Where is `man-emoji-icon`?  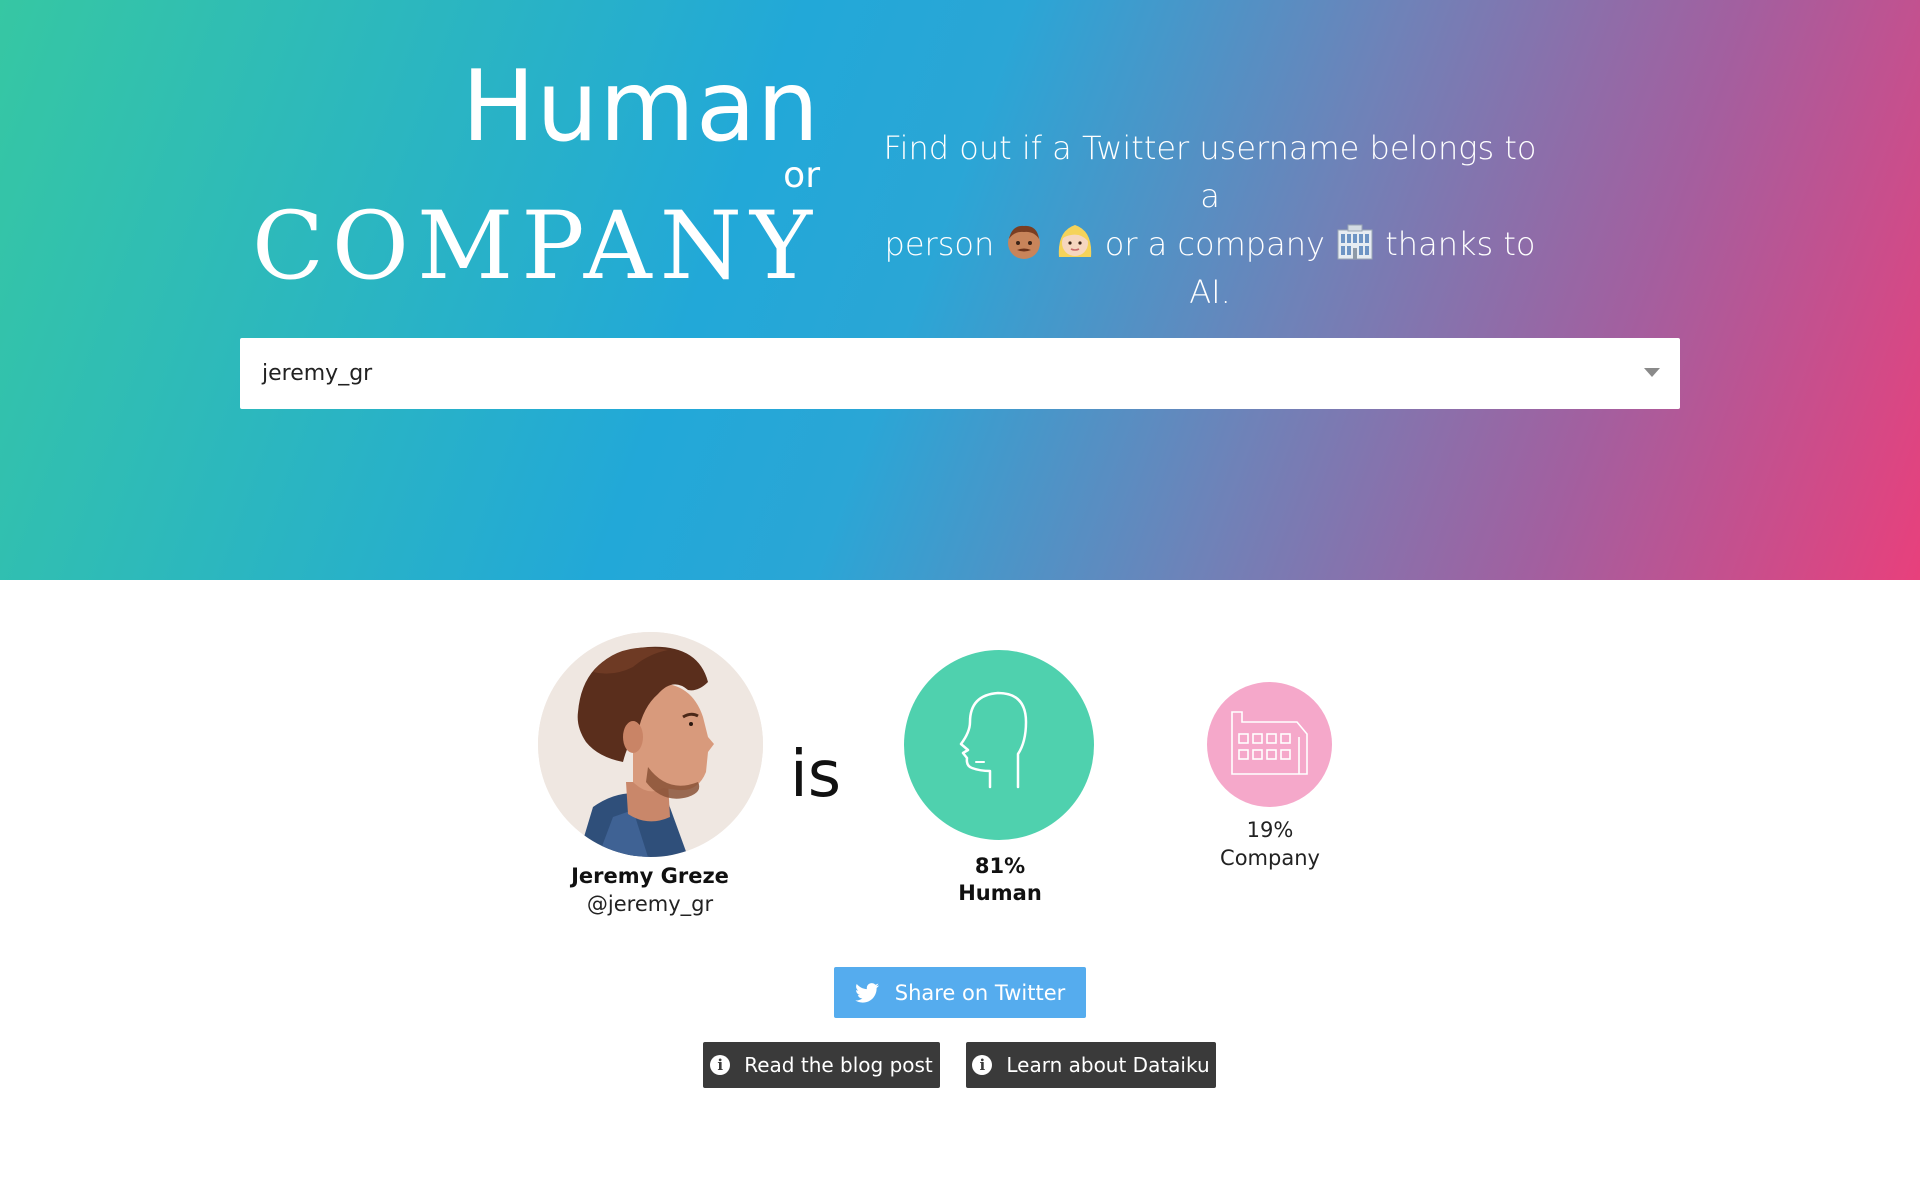
man-emoji-icon is located at coordinates (1024, 242).